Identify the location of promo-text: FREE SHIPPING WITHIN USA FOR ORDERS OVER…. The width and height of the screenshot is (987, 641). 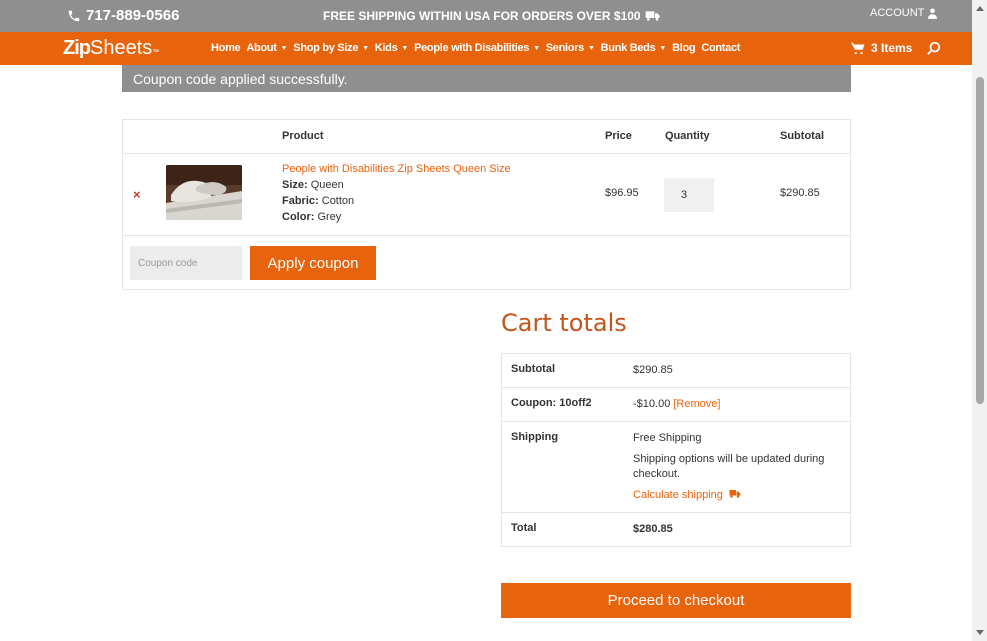
(482, 16).